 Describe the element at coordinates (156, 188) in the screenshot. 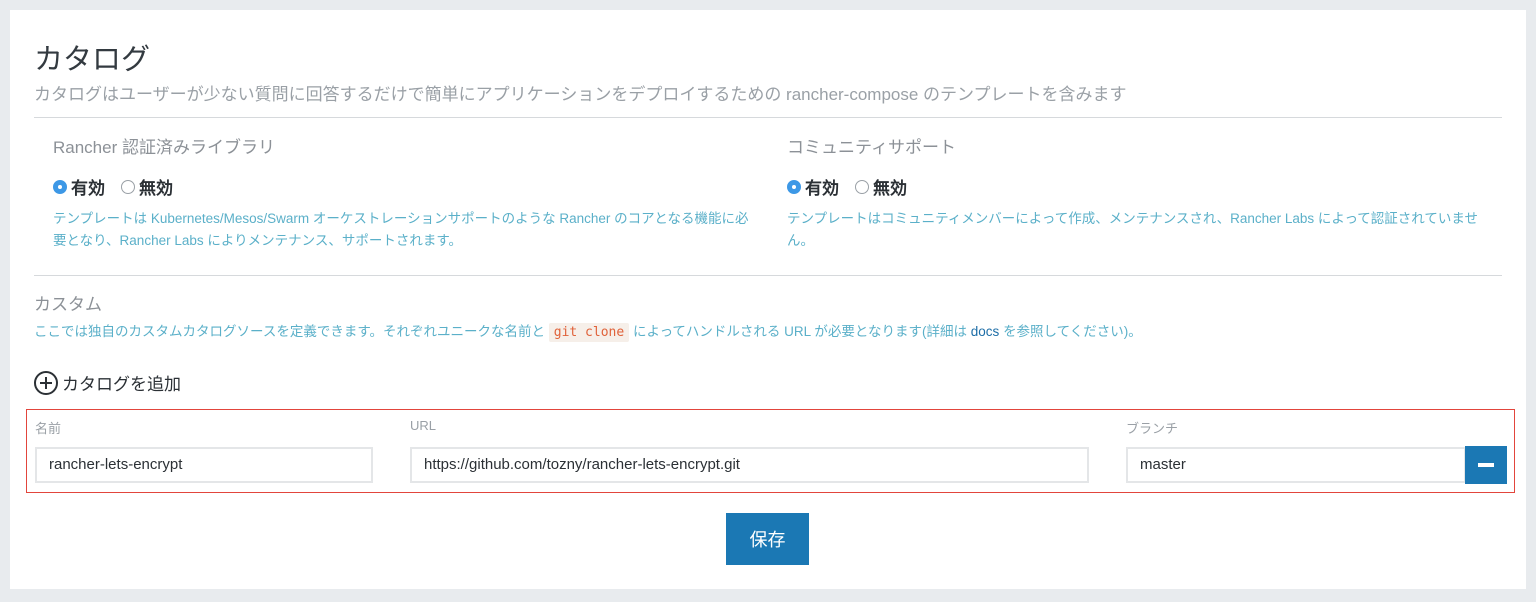

I see `library-disabled-label: 無効` at that location.